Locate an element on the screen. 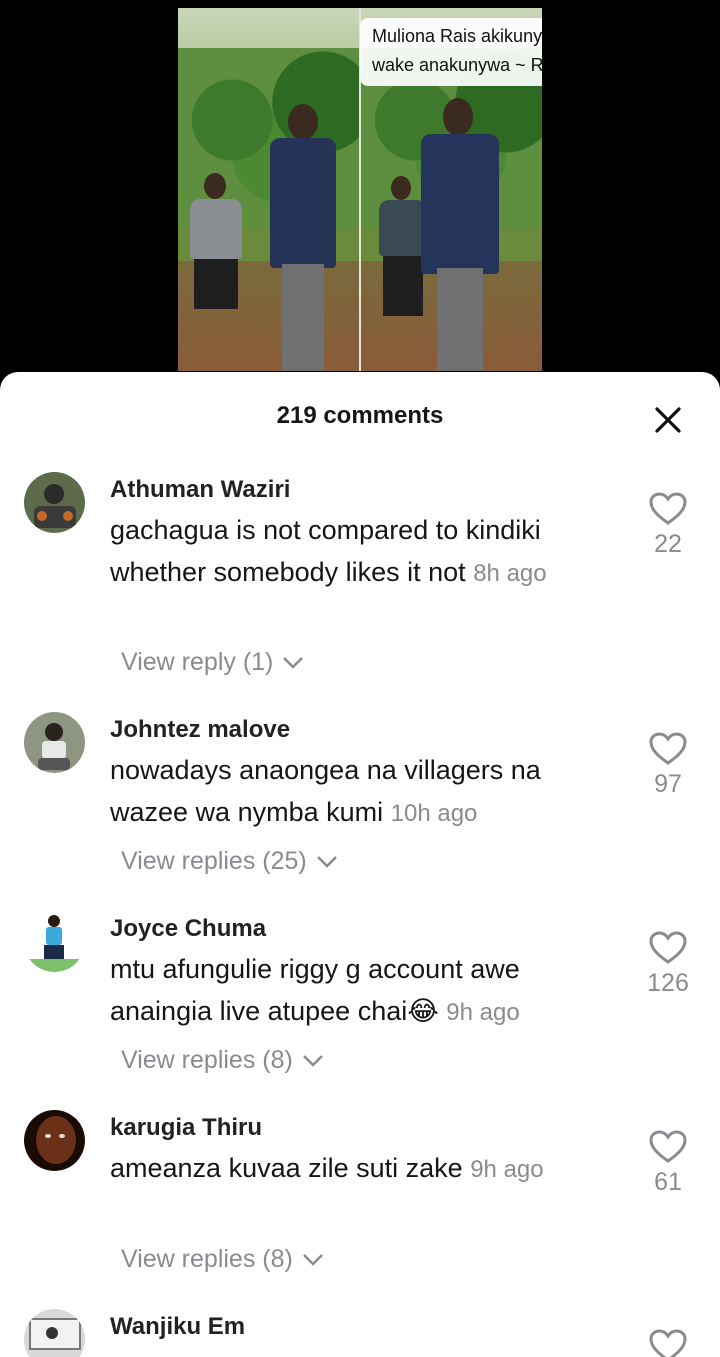 The image size is (720, 1357). view-replies-button: View replies (25) is located at coordinates (229, 861).